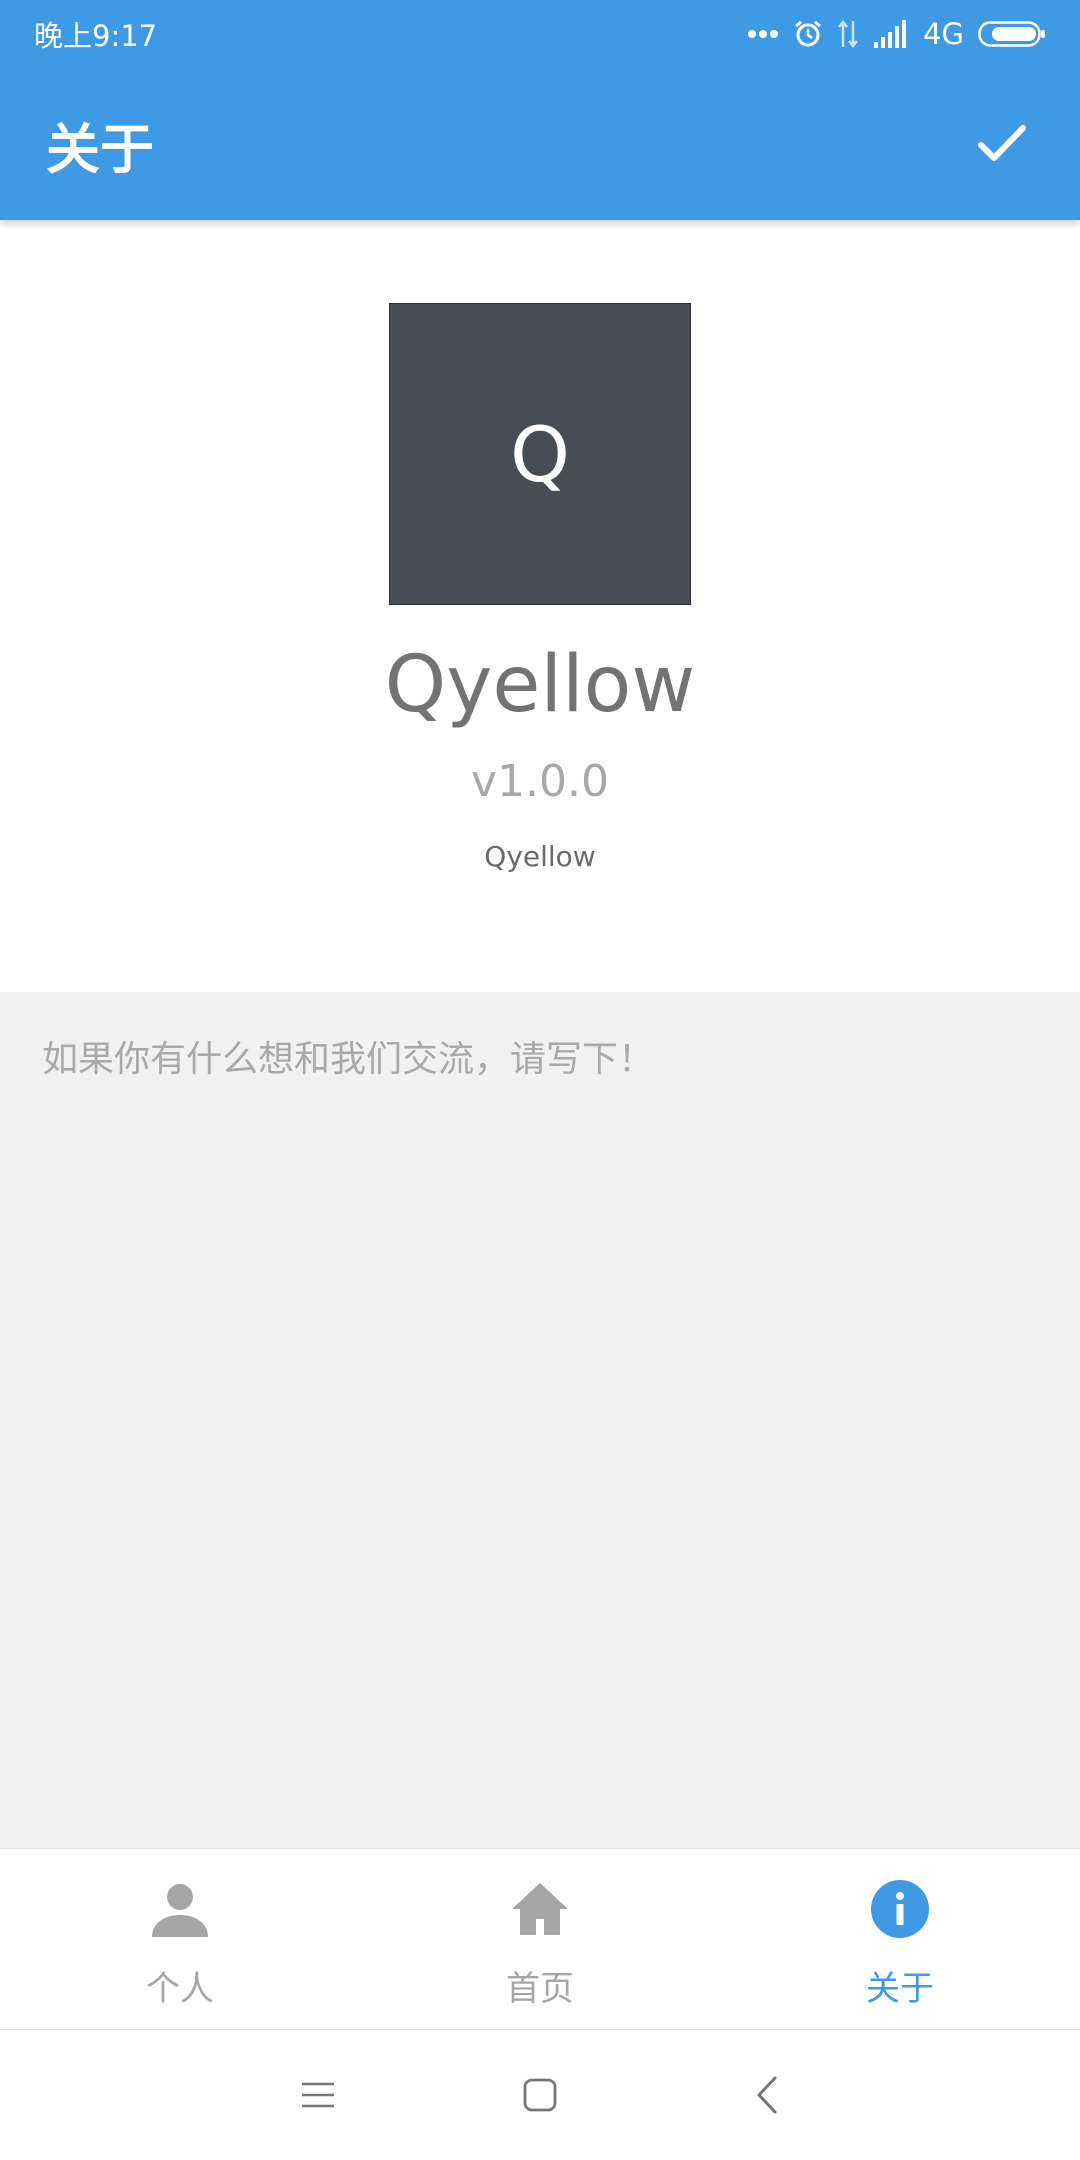 The height and width of the screenshot is (2160, 1080). Describe the element at coordinates (540, 1989) in the screenshot. I see `nav-label-home: 首页` at that location.